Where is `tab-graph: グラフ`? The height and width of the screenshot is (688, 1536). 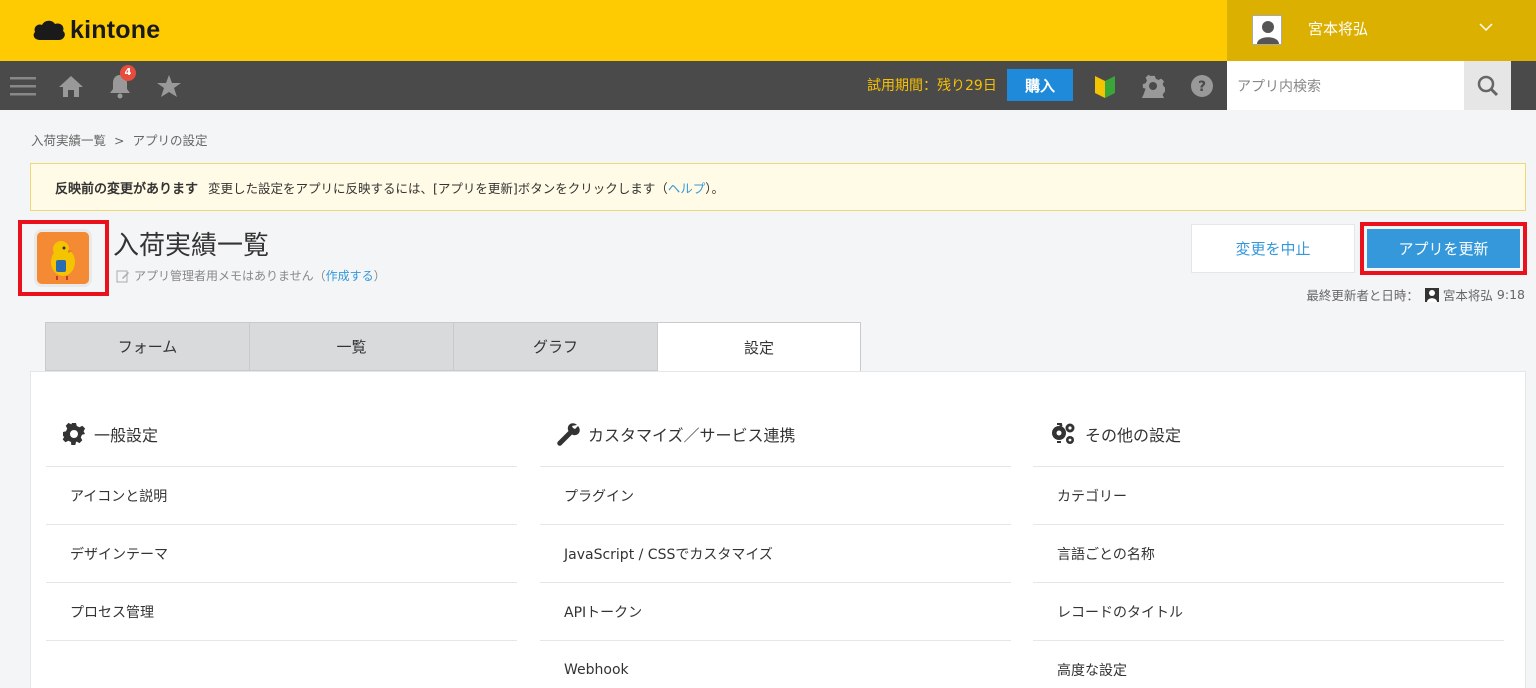
tab-graph: グラフ is located at coordinates (555, 346).